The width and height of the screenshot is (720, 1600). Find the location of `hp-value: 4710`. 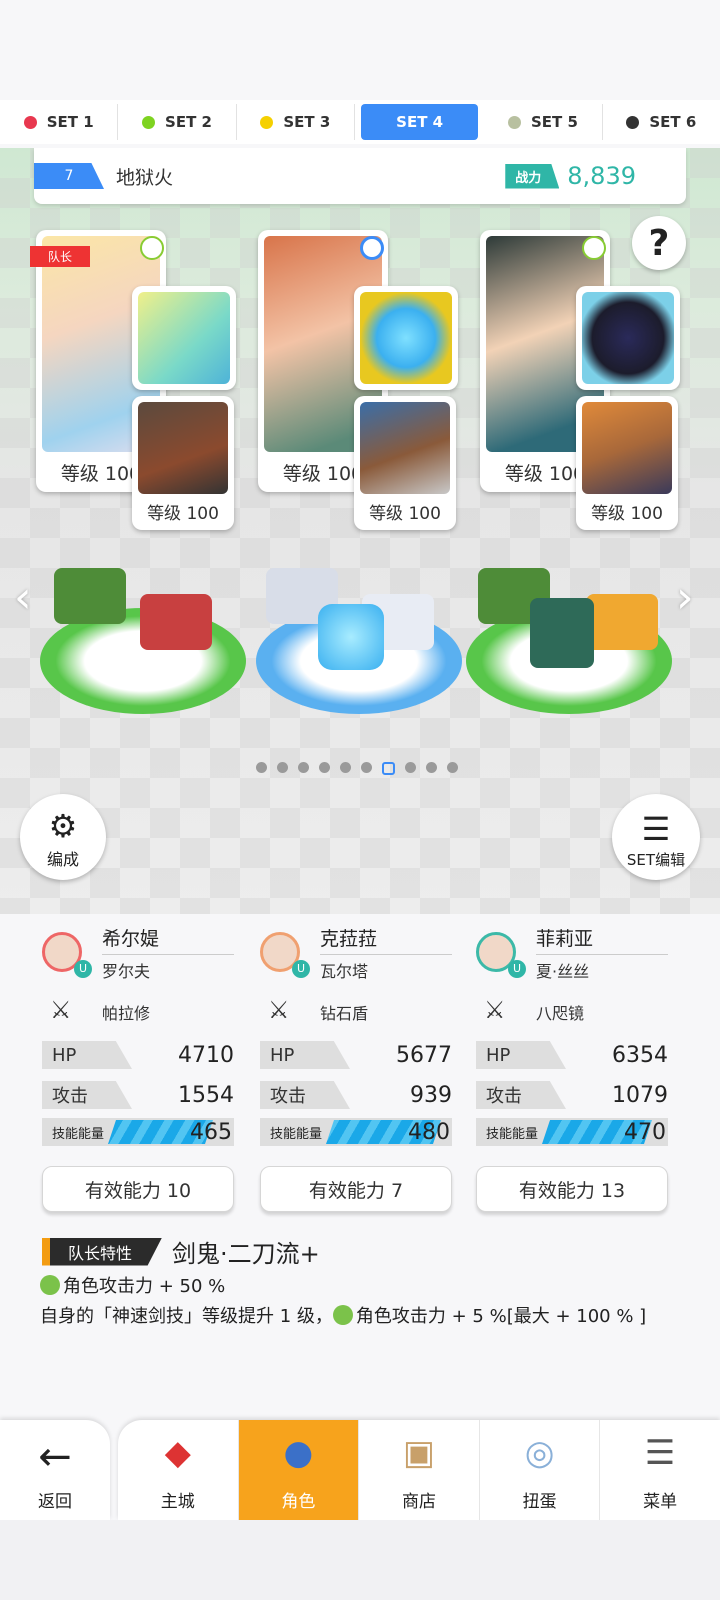

hp-value: 4710 is located at coordinates (206, 1055).